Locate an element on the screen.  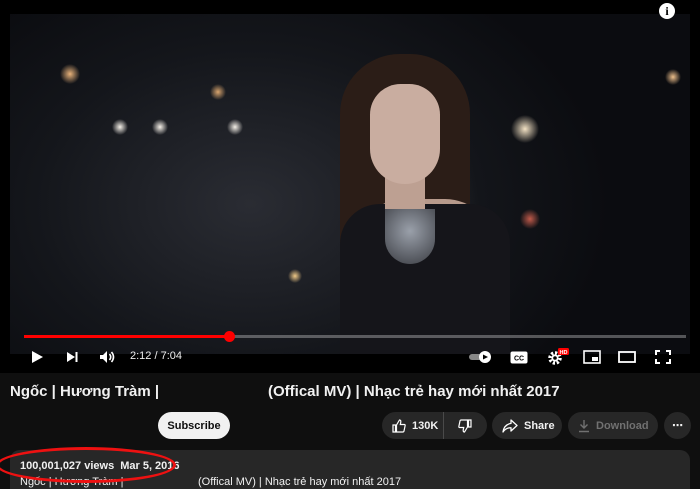
share-button: Share is located at coordinates (527, 425).